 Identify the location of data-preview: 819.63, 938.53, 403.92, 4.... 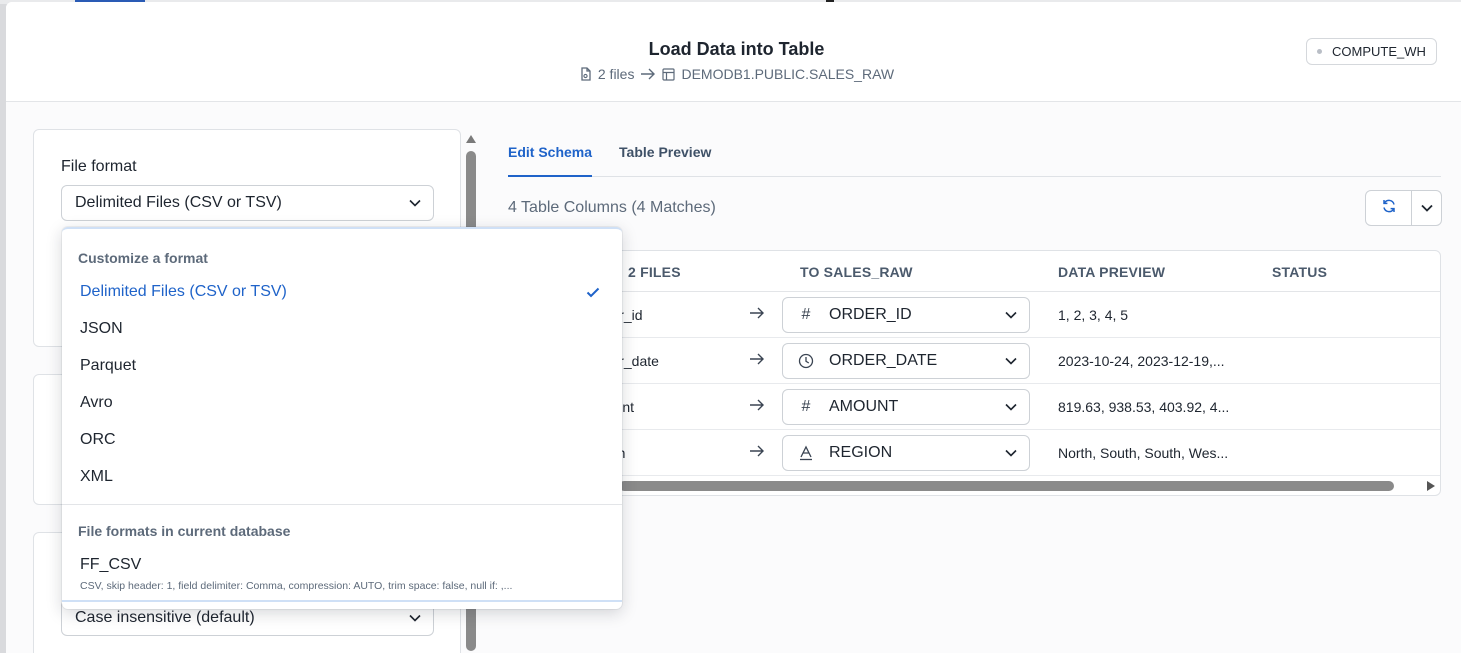
(1144, 407).